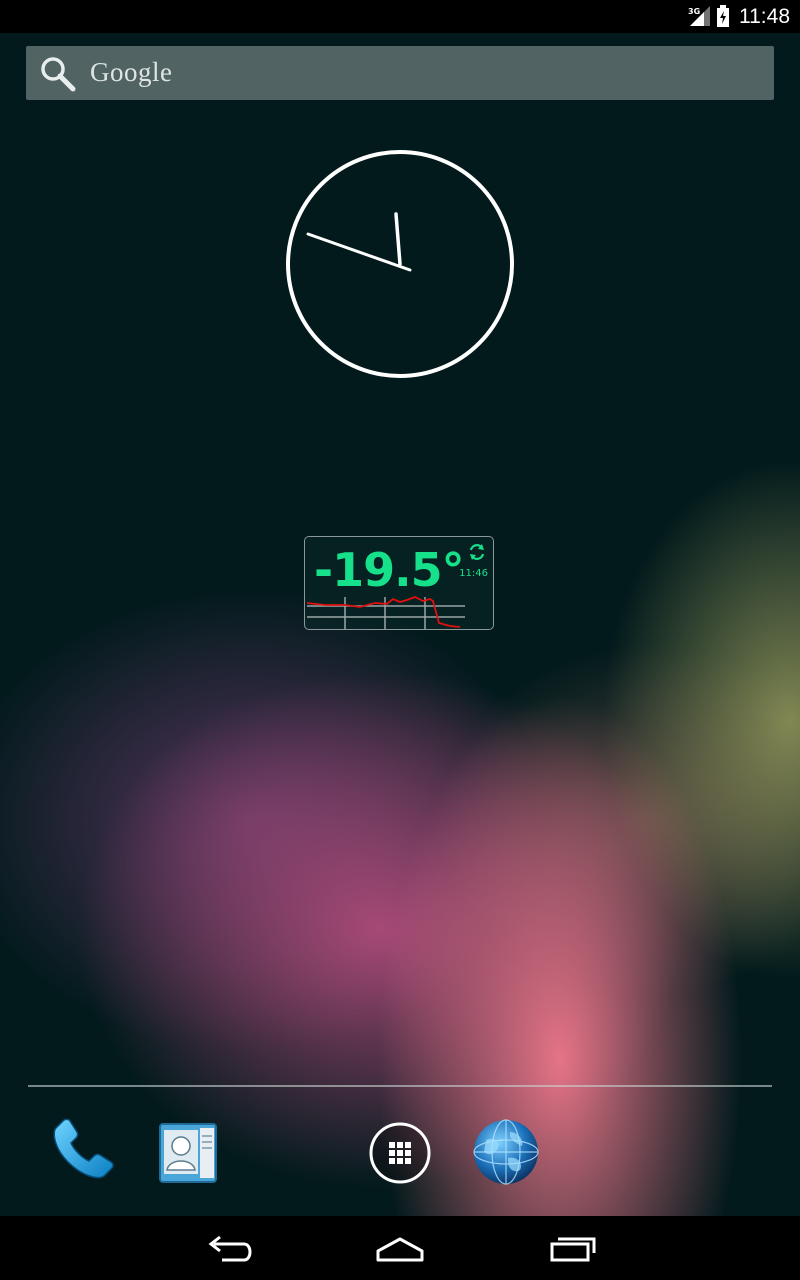 The width and height of the screenshot is (800, 1280). Describe the element at coordinates (477, 552) in the screenshot. I see `refresh-icon` at that location.